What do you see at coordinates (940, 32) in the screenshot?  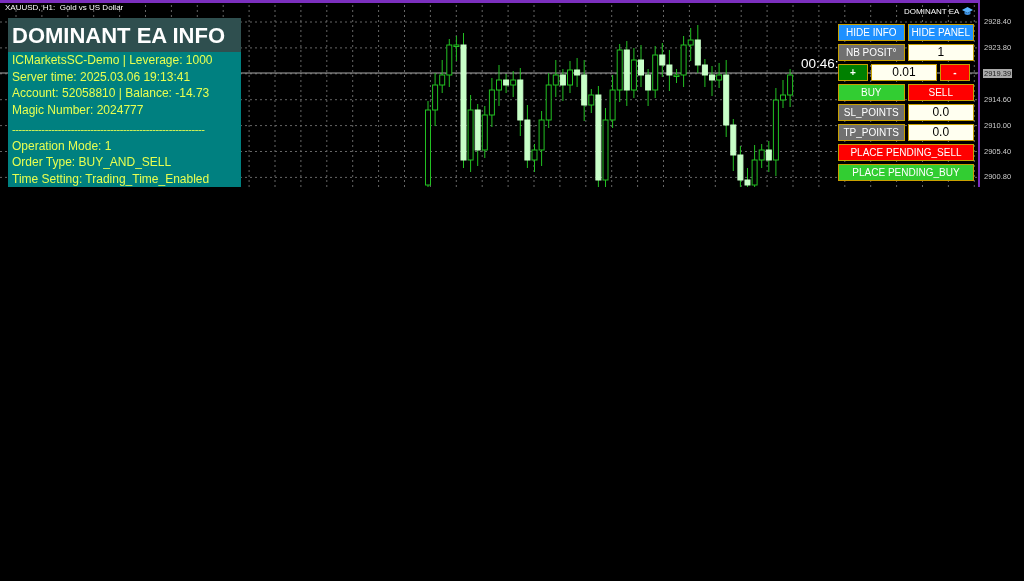 I see `action-button: HIDE PANEL` at bounding box center [940, 32].